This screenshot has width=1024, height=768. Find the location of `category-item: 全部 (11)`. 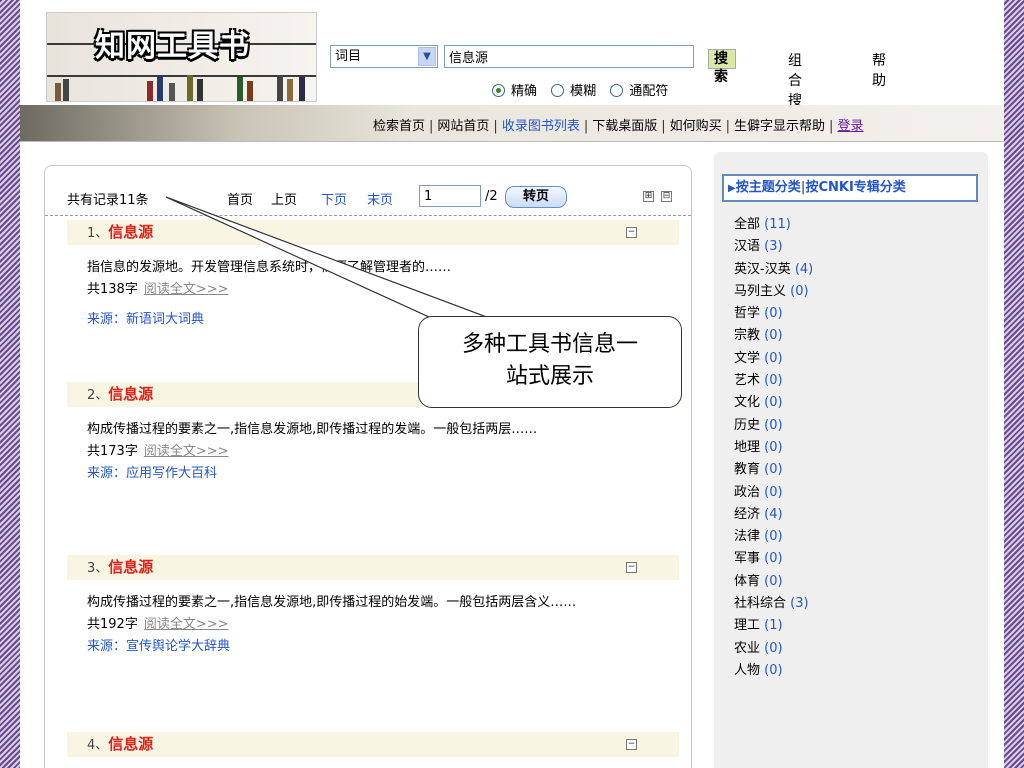

category-item: 全部 (11) is located at coordinates (773, 225).